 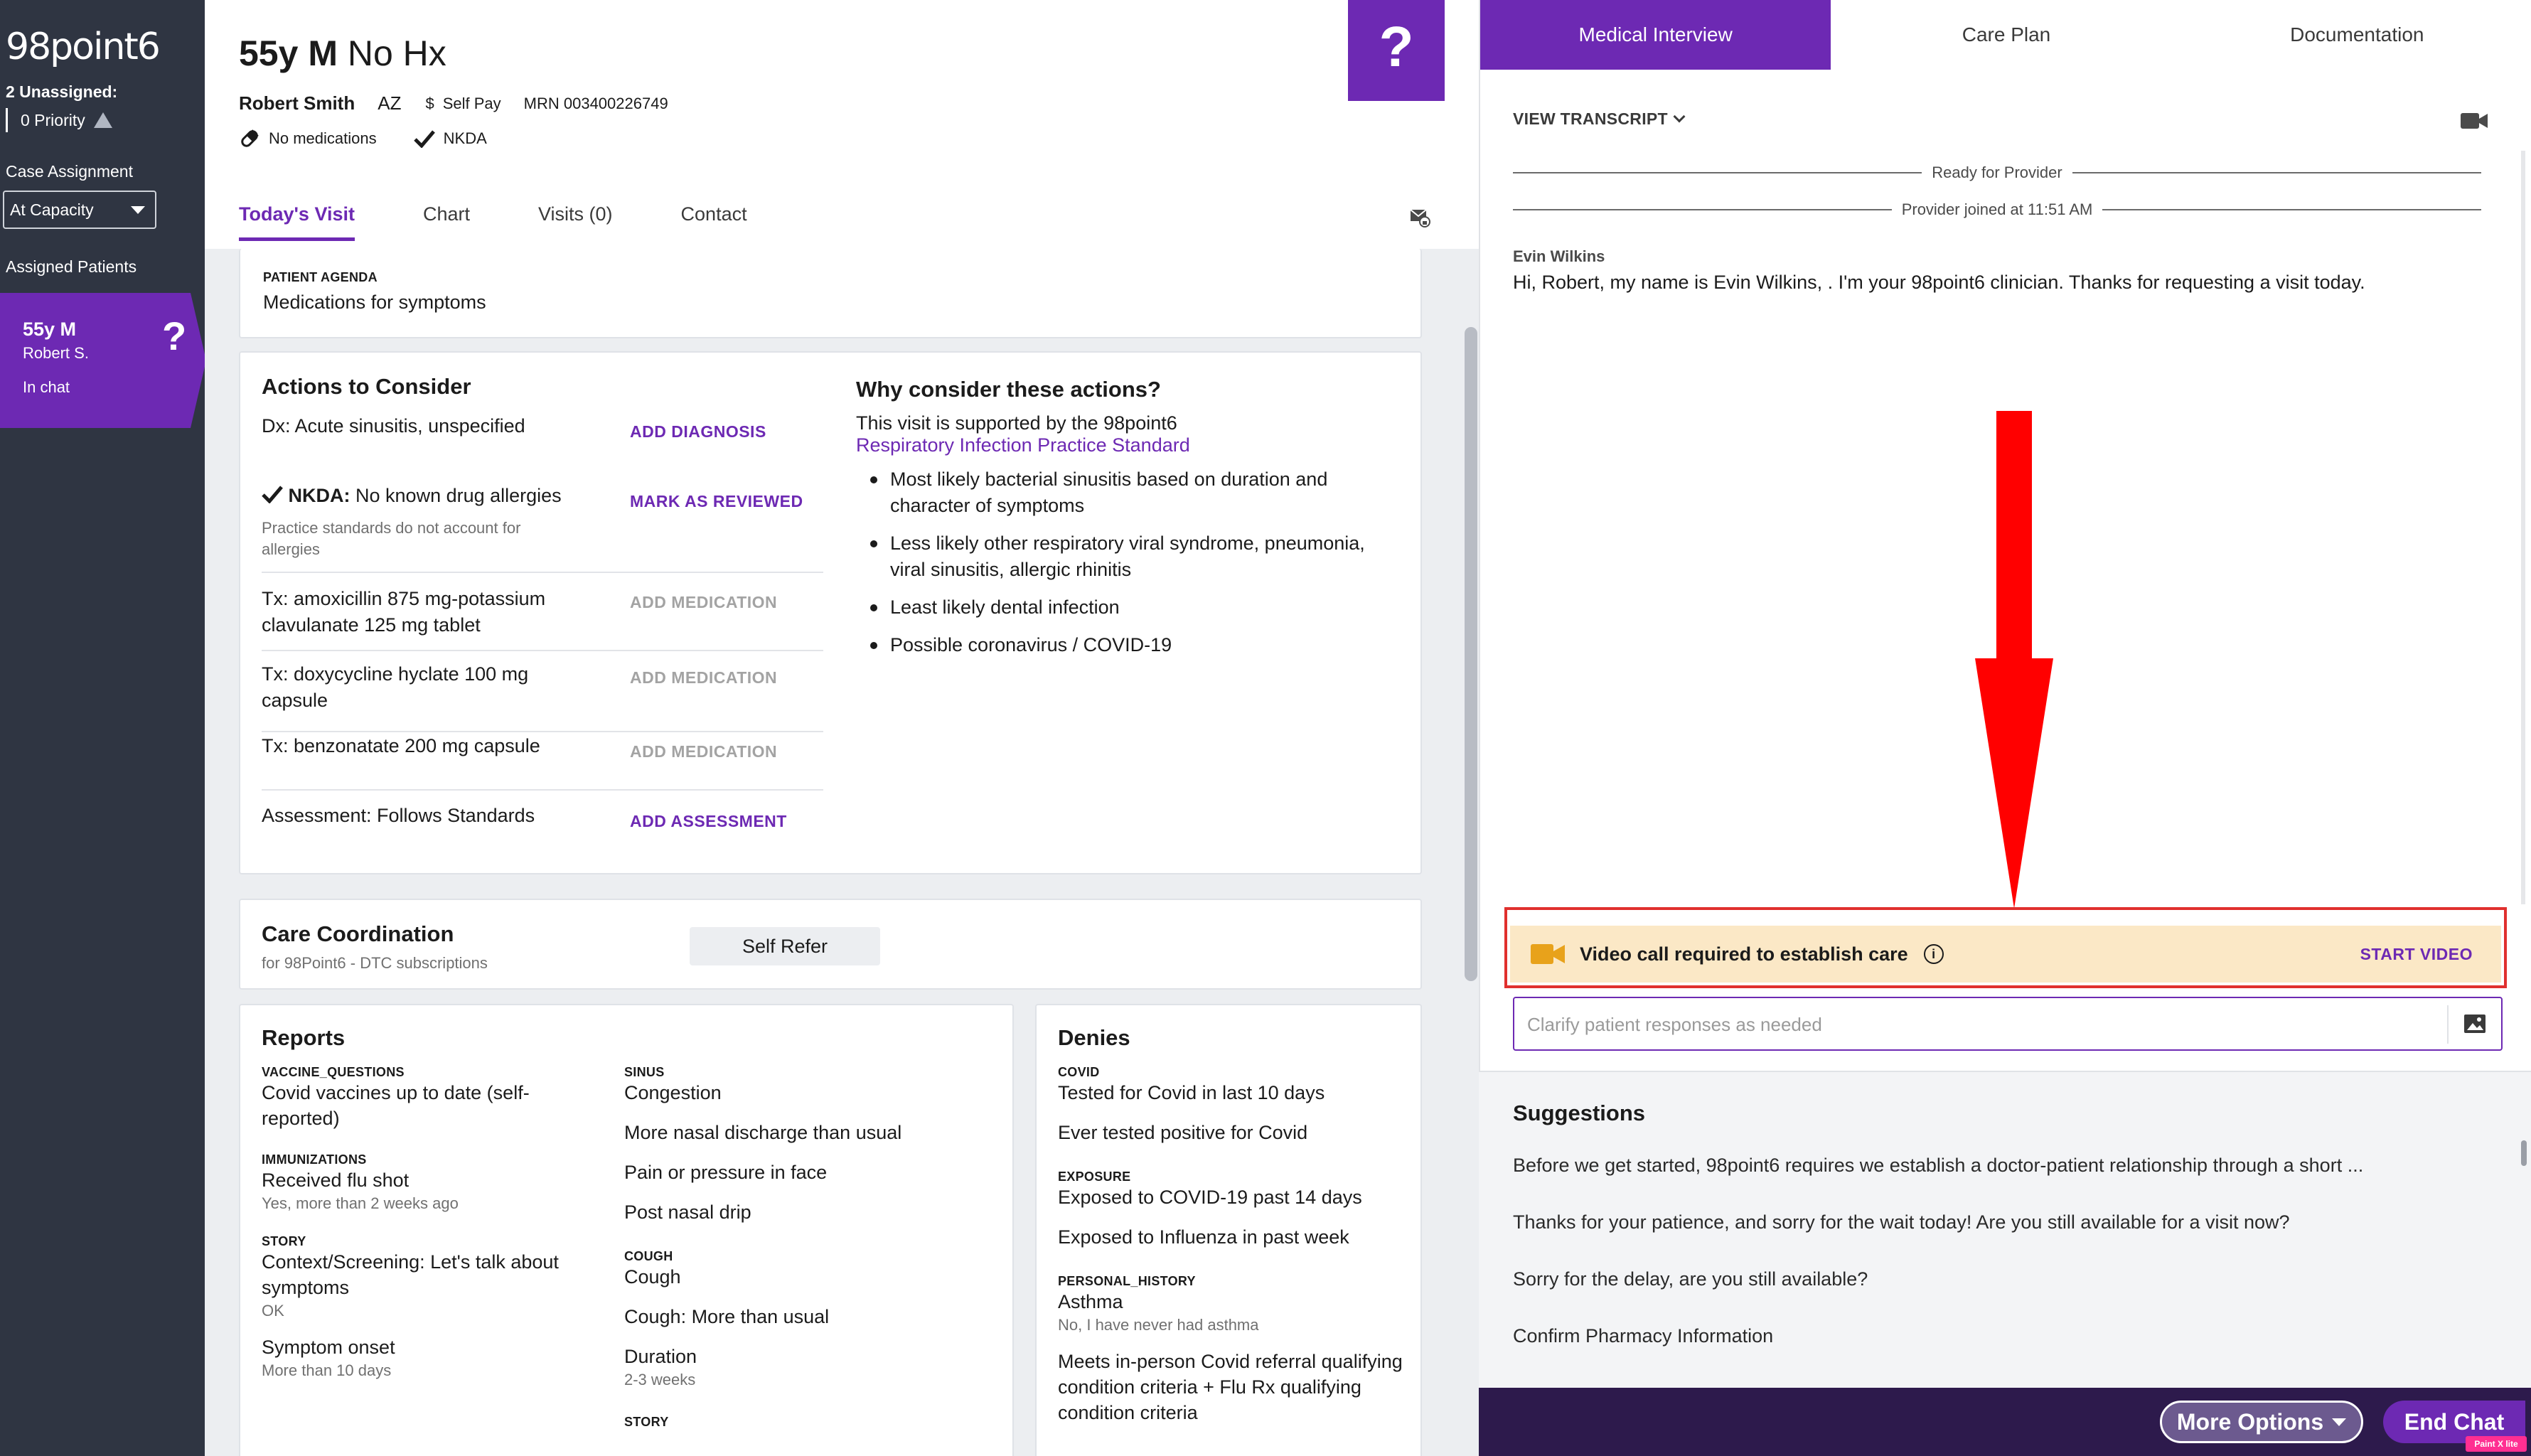 I want to click on image-upload-icon, so click(x=2475, y=1024).